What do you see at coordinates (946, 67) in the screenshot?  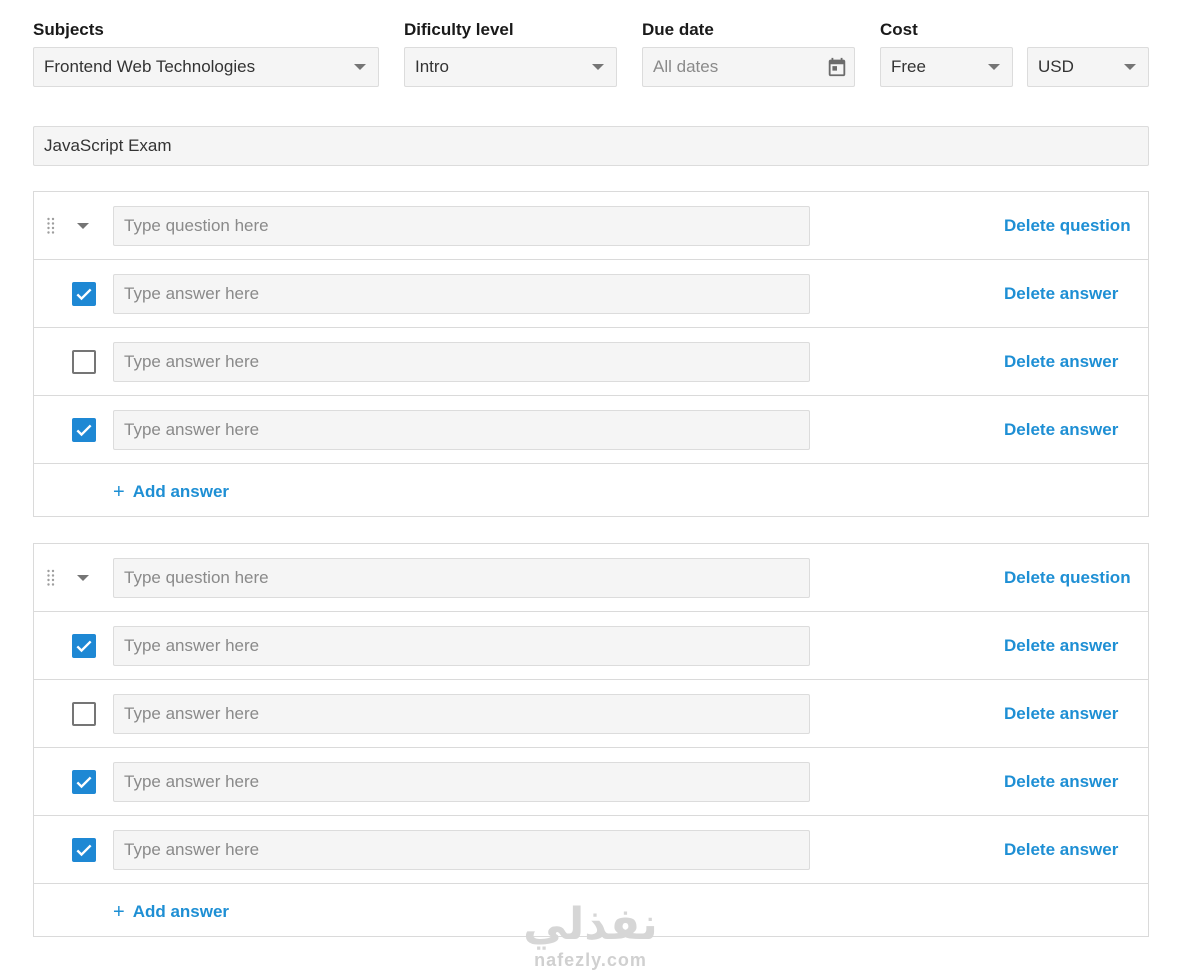 I see `cost-select: Free` at bounding box center [946, 67].